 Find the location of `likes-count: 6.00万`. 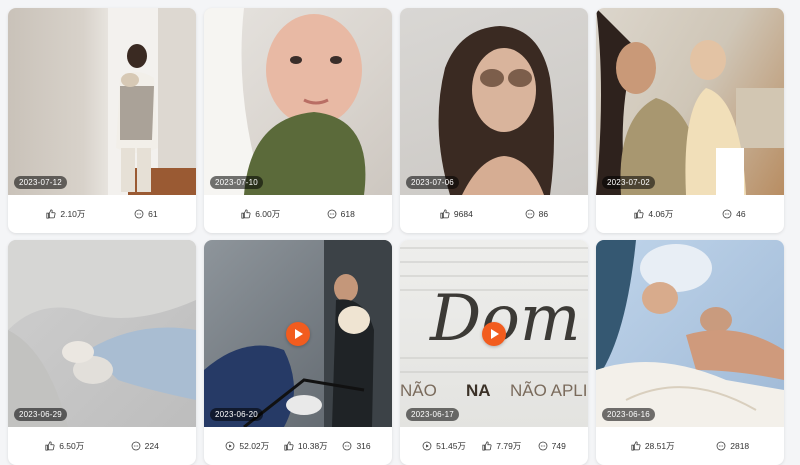

likes-count: 6.00万 is located at coordinates (268, 214).